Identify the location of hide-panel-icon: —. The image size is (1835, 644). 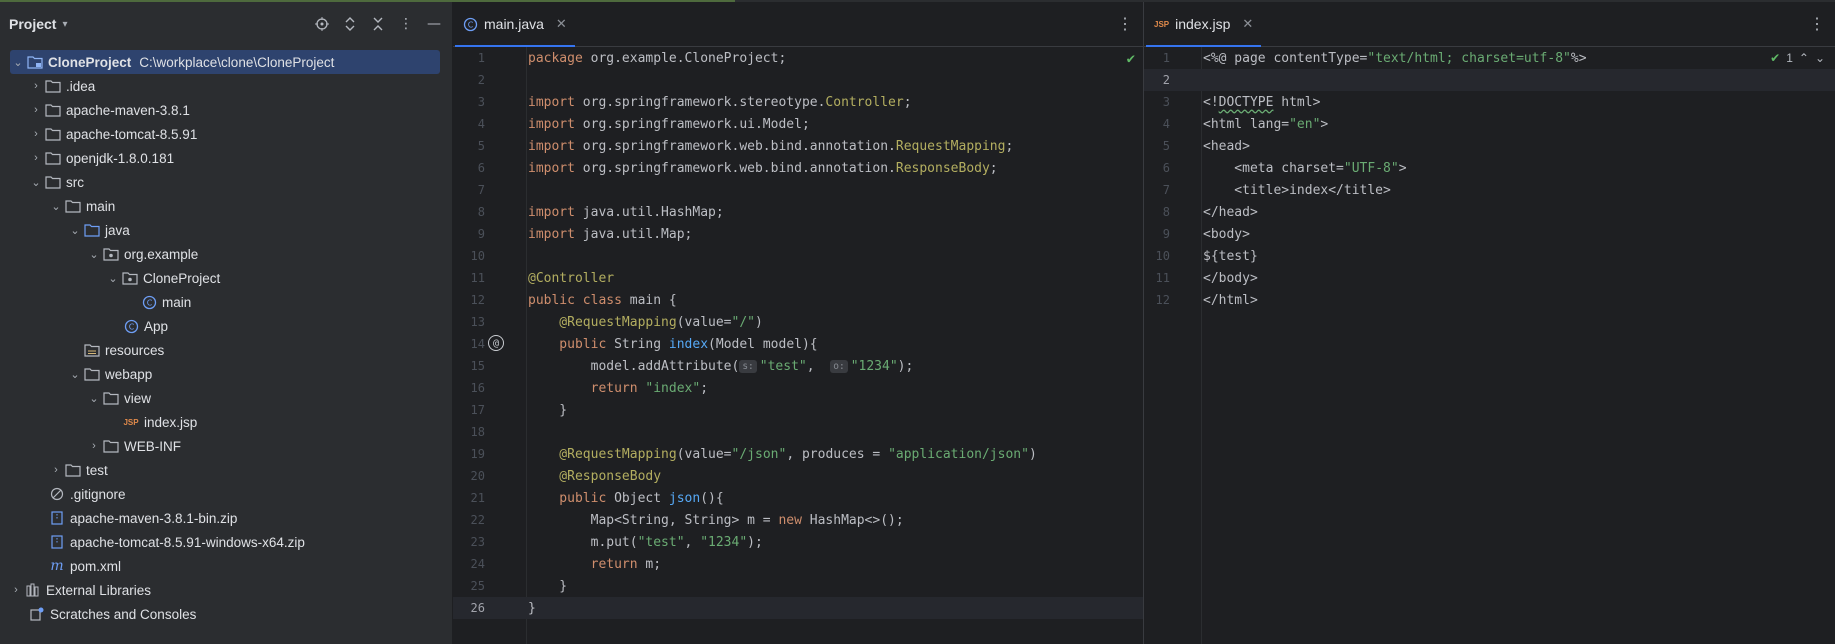
(434, 24).